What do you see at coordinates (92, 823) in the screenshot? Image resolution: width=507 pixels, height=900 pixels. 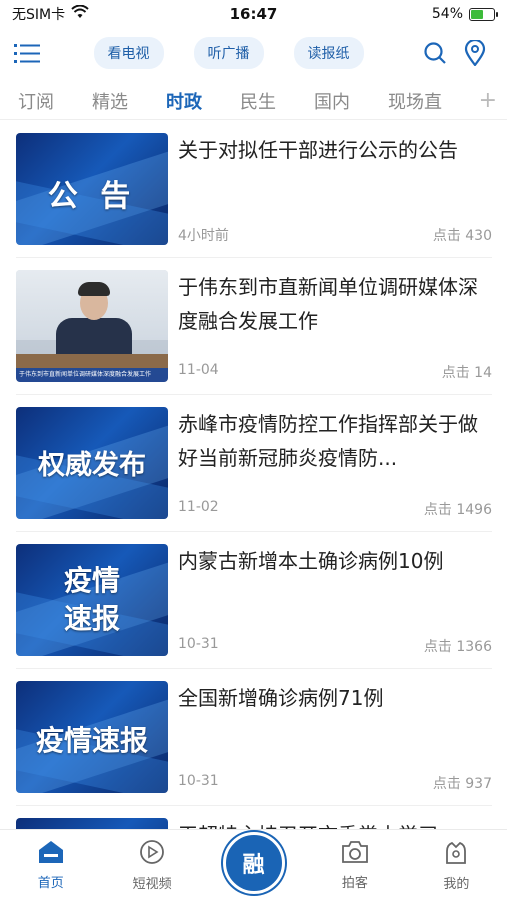 I see `news-thumbnail` at bounding box center [92, 823].